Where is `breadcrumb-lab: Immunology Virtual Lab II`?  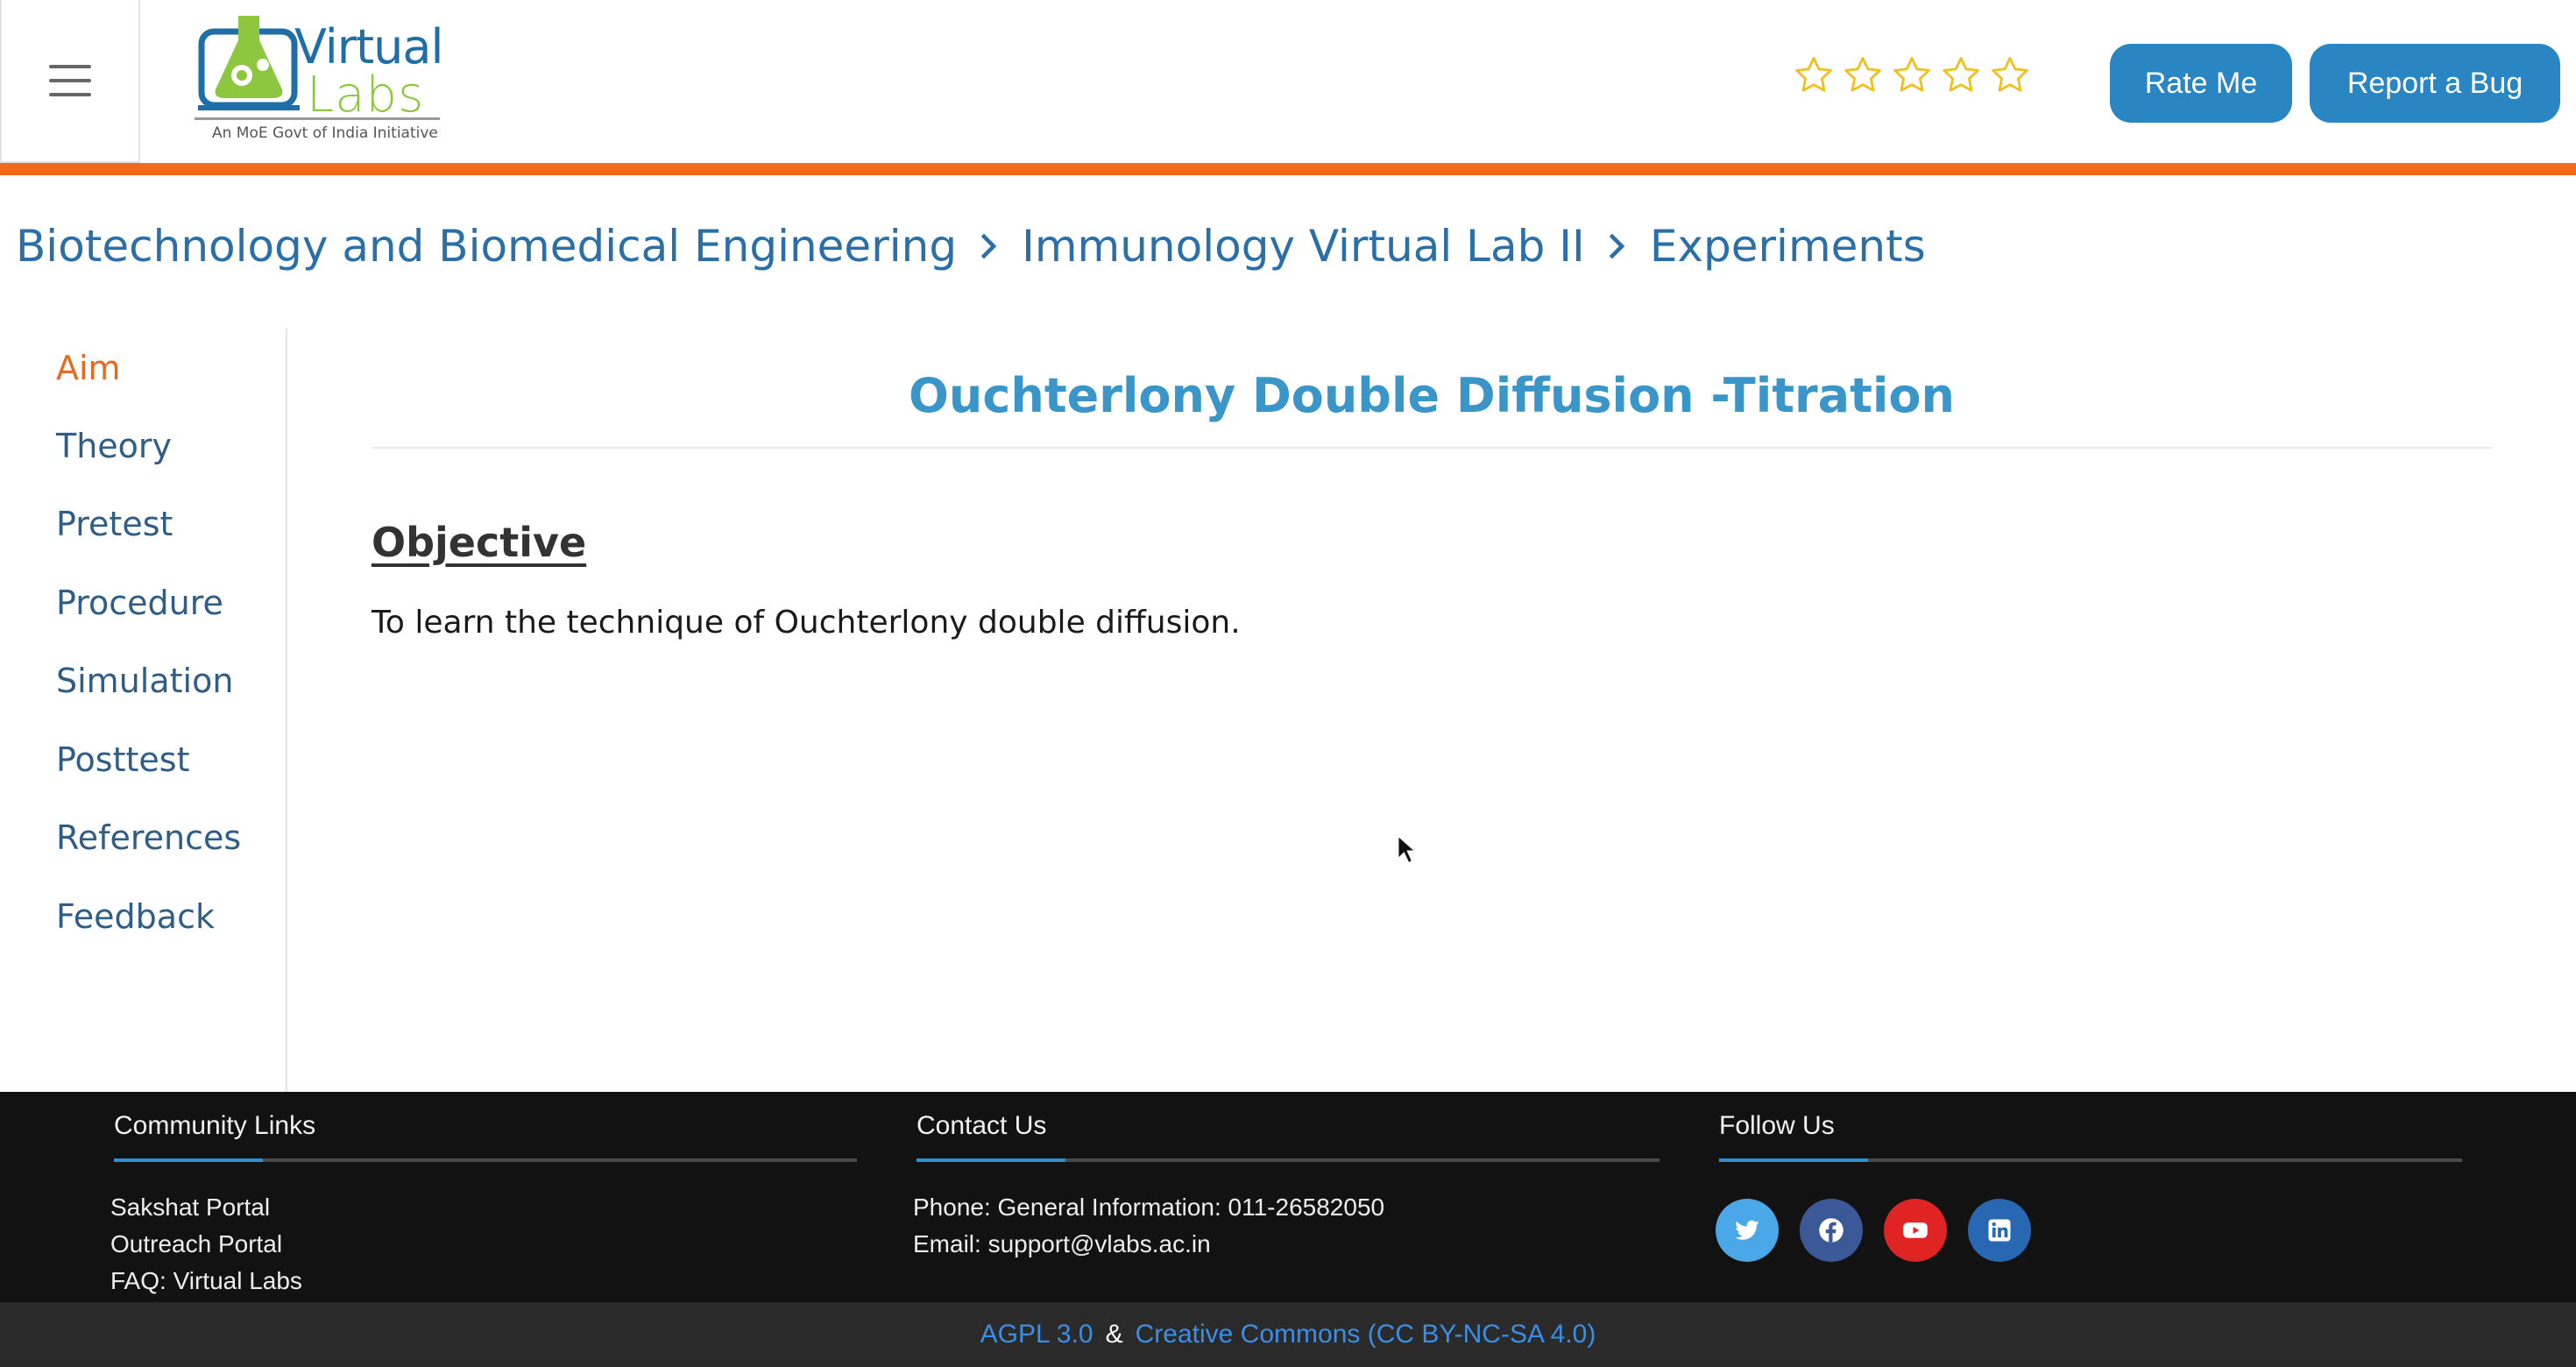
breadcrumb-lab: Immunology Virtual Lab II is located at coordinates (1303, 246).